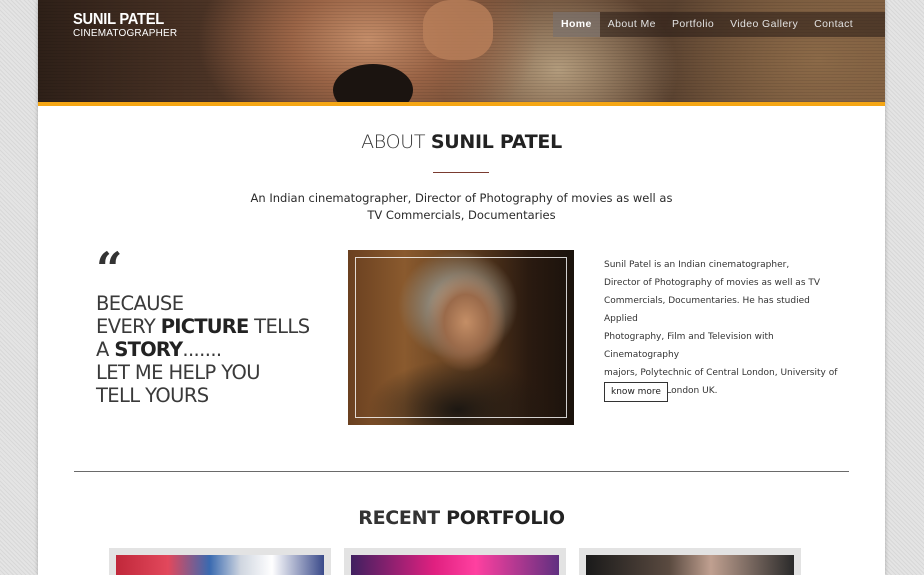 The width and height of the screenshot is (924, 575). Describe the element at coordinates (461, 471) in the screenshot. I see `section-divider` at that location.